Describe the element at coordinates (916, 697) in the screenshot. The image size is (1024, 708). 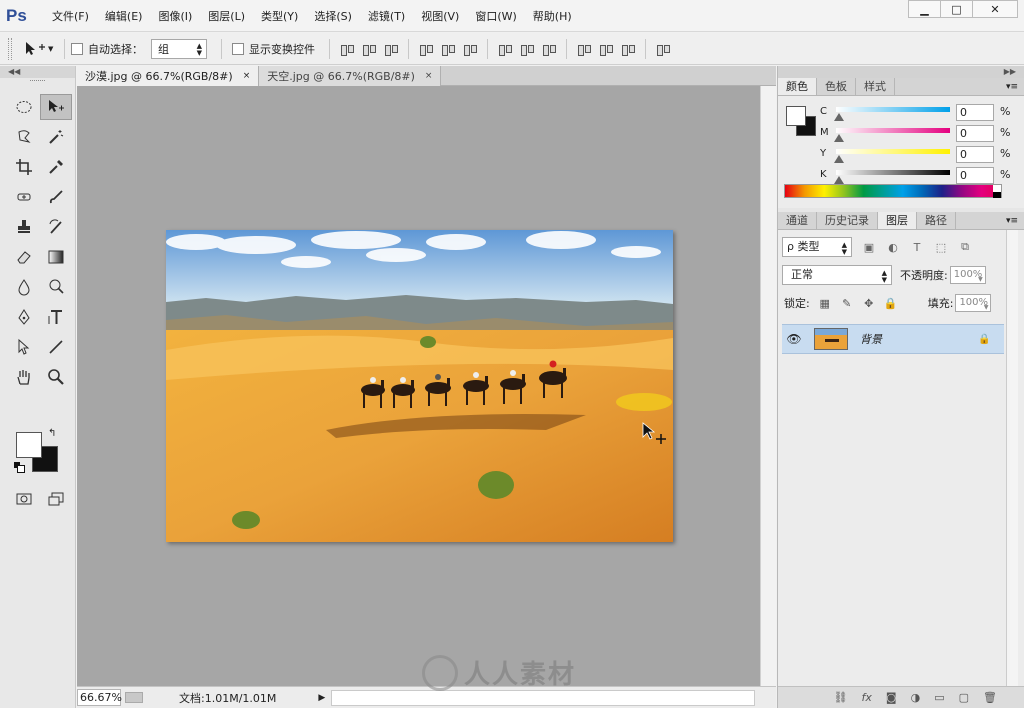
I see `adjustment-icon: ◑` at that location.